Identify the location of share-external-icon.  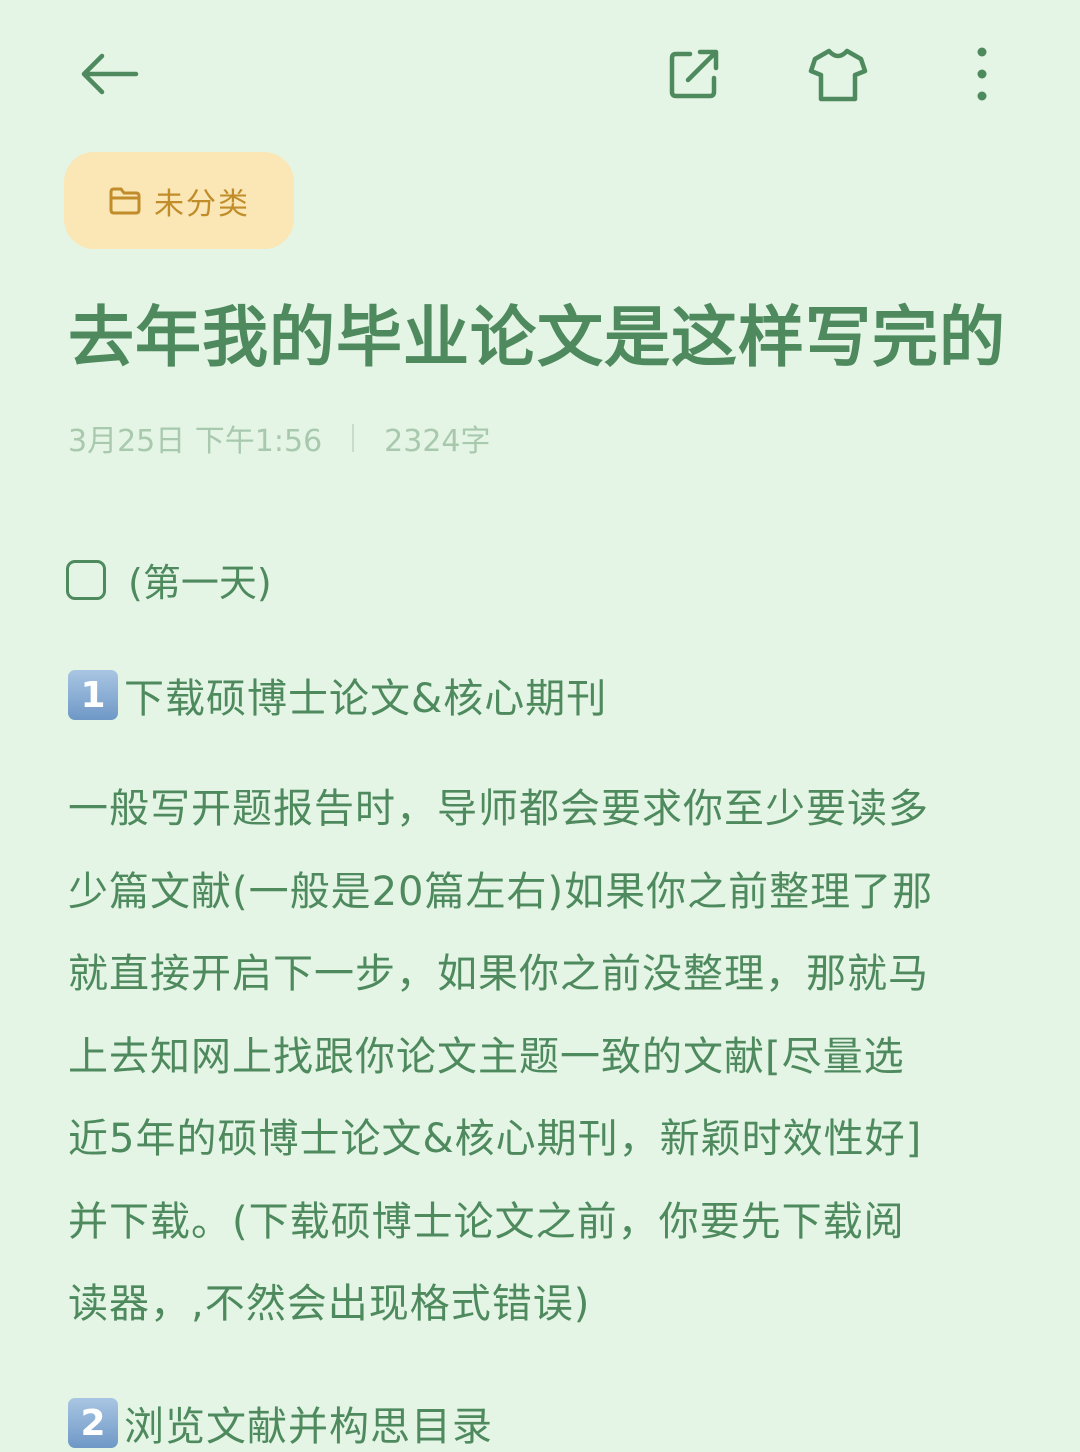
(694, 74).